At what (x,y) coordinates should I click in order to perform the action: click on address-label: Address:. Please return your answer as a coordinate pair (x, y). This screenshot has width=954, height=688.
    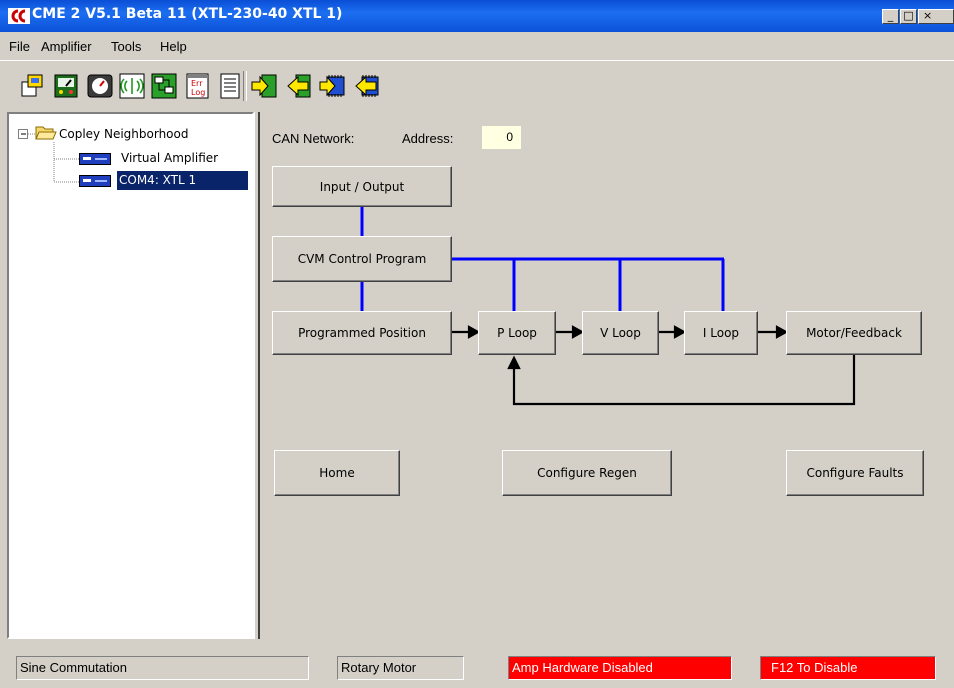
    Looking at the image, I should click on (428, 138).